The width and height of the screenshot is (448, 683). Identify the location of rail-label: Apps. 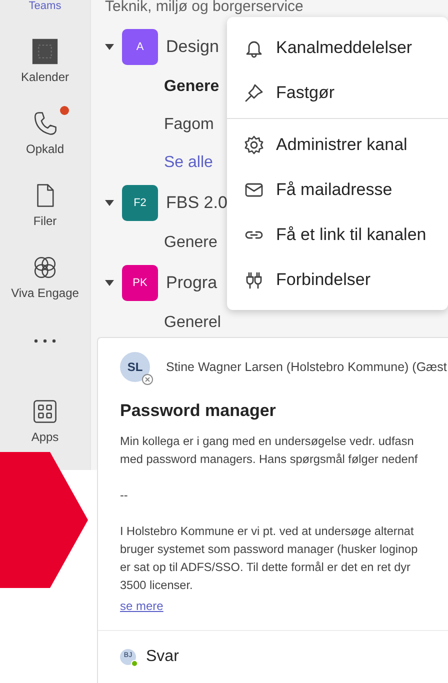
(45, 437).